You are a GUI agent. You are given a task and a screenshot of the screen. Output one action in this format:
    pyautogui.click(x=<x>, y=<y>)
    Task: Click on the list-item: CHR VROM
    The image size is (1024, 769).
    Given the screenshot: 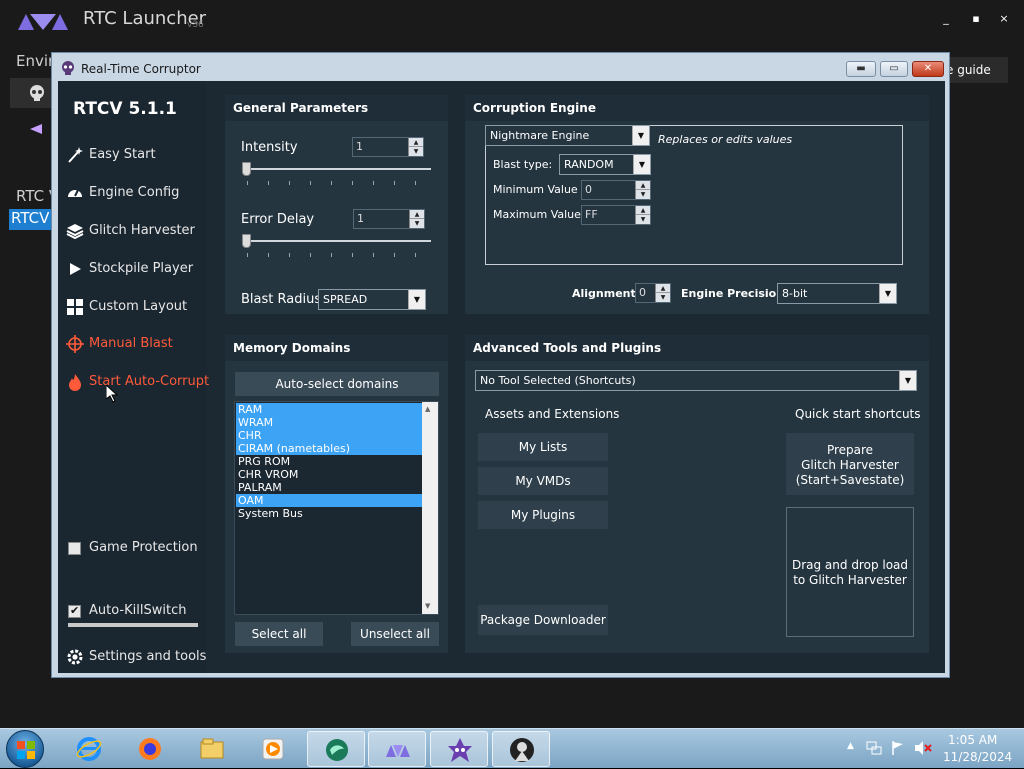 What is the action you would take?
    pyautogui.click(x=329, y=474)
    